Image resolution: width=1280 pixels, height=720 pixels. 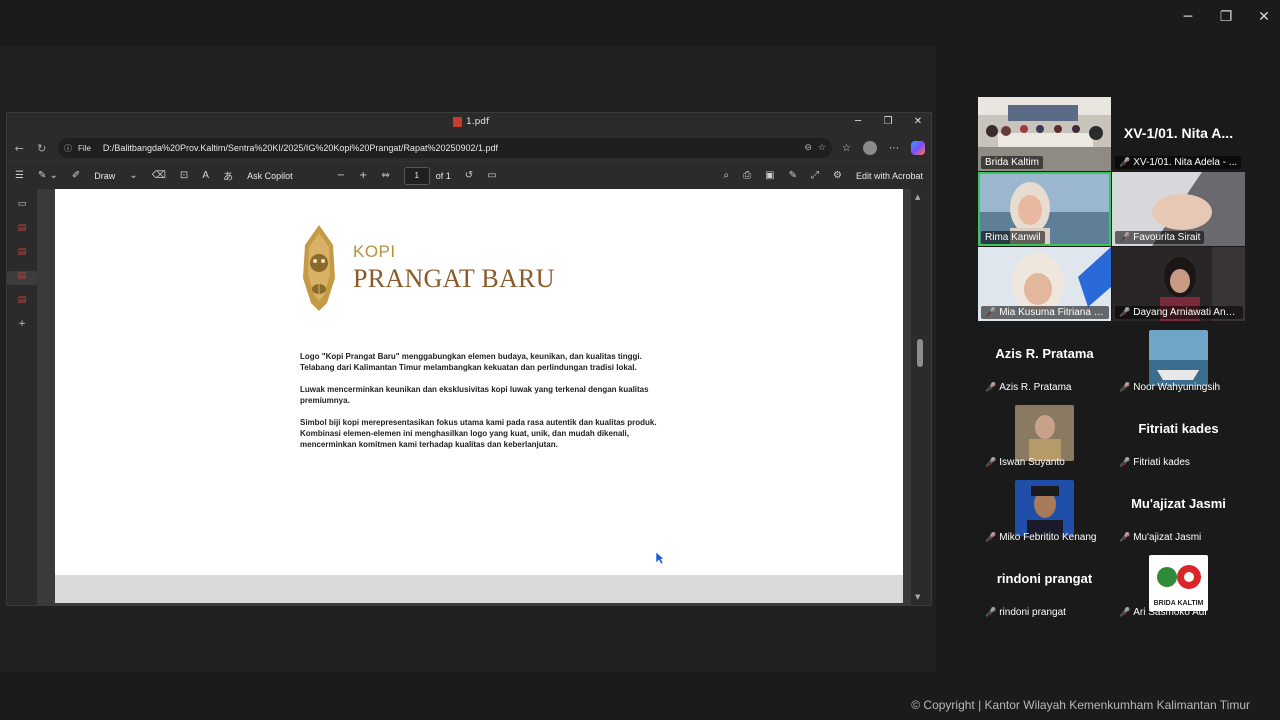 I want to click on participant-tile: BRIDA KALTIM 🎤̸ Ari Sasmoko Adi, so click(x=1178, y=584).